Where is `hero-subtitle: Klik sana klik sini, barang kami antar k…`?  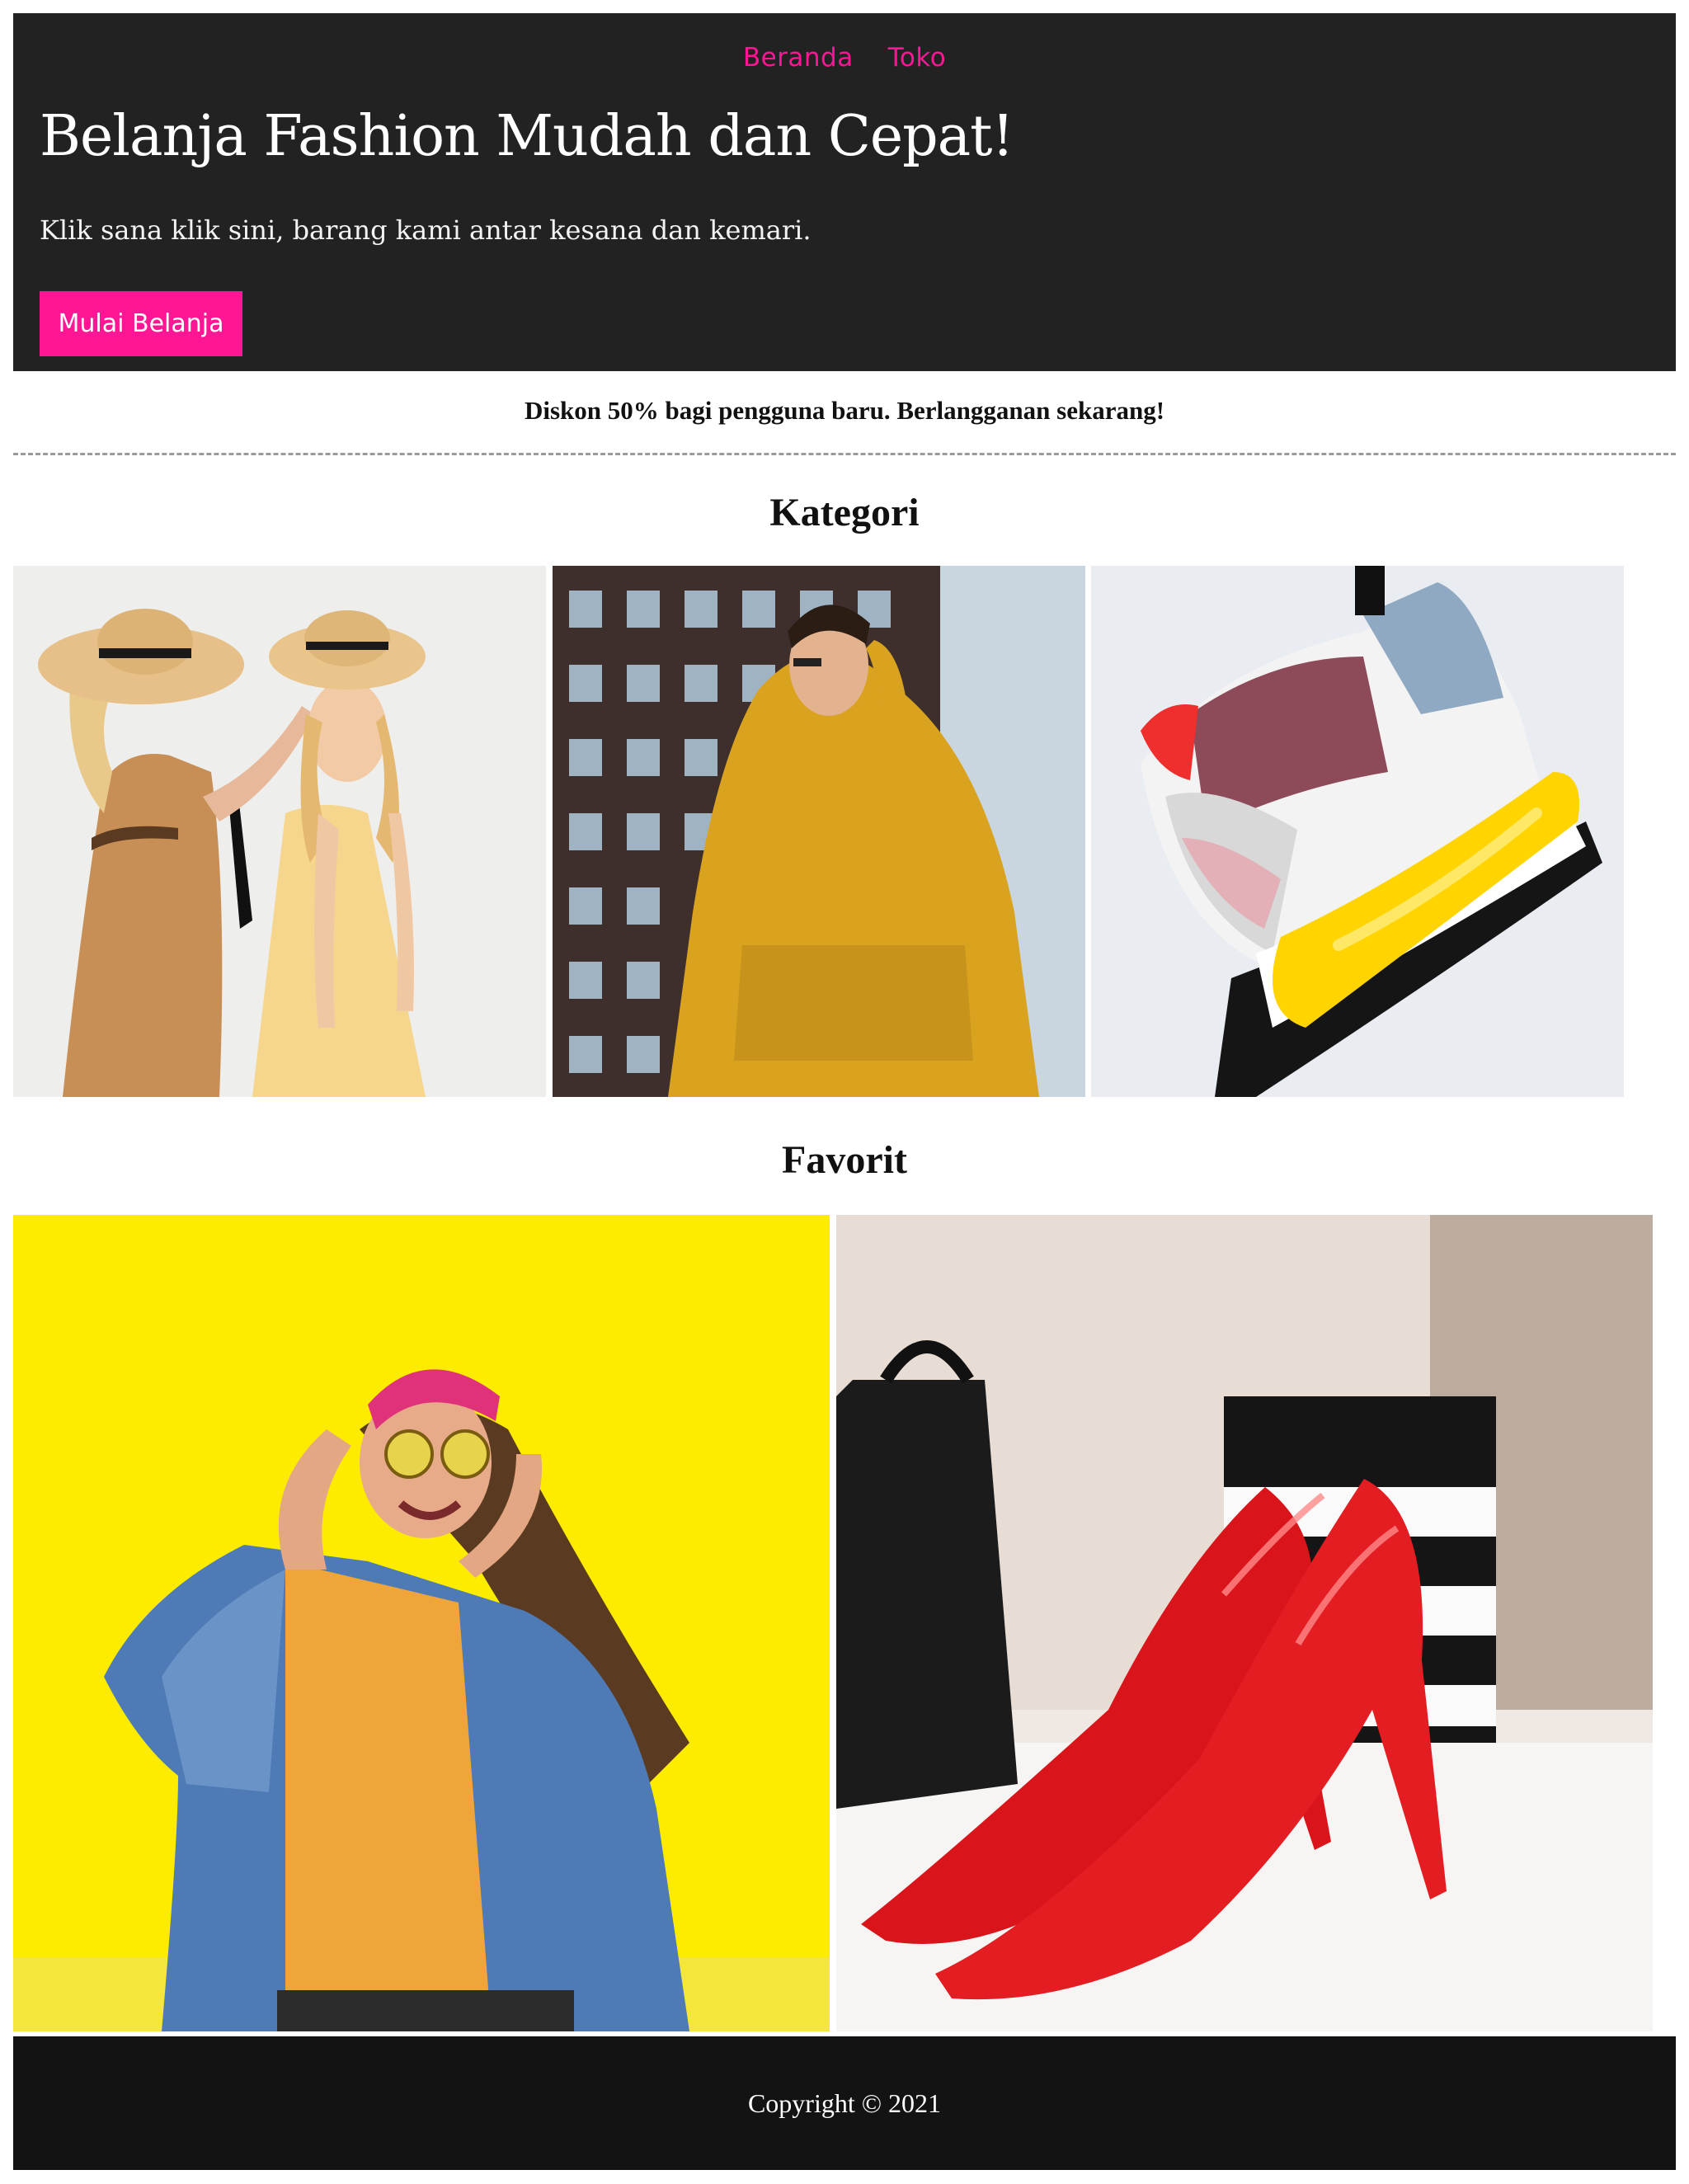 hero-subtitle: Klik sana klik sini, barang kami antar k… is located at coordinates (426, 230).